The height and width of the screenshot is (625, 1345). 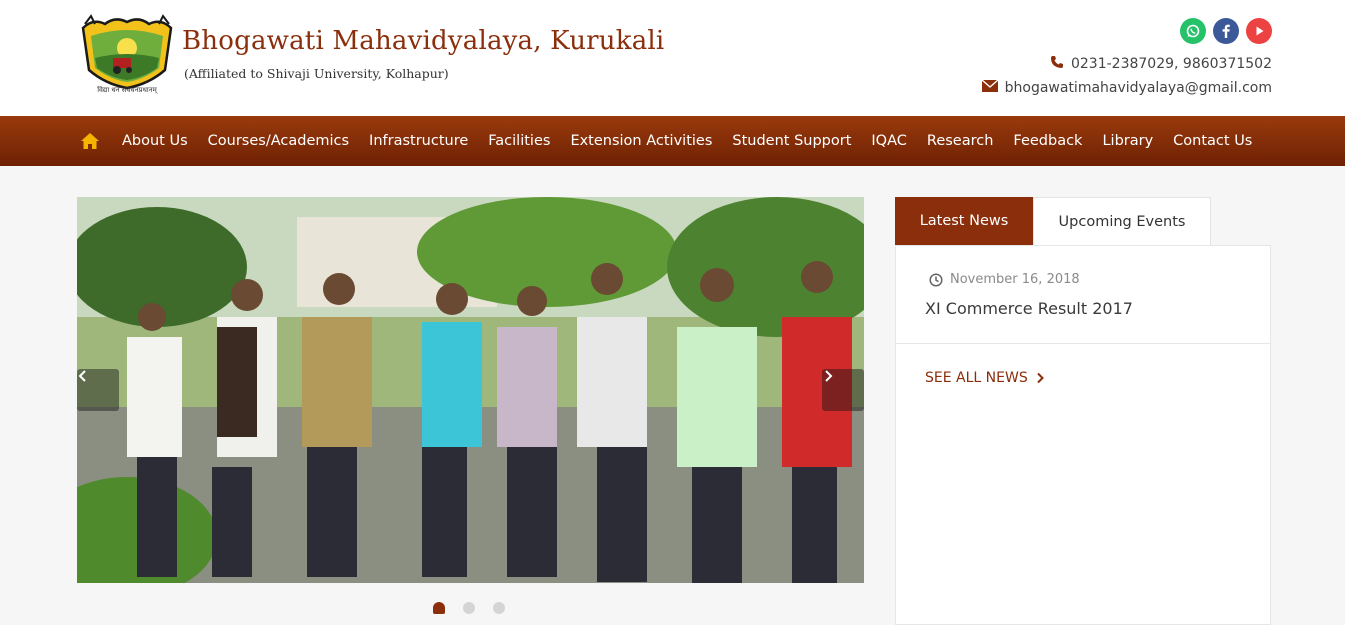 What do you see at coordinates (990, 87) in the screenshot?
I see `envelope-icon` at bounding box center [990, 87].